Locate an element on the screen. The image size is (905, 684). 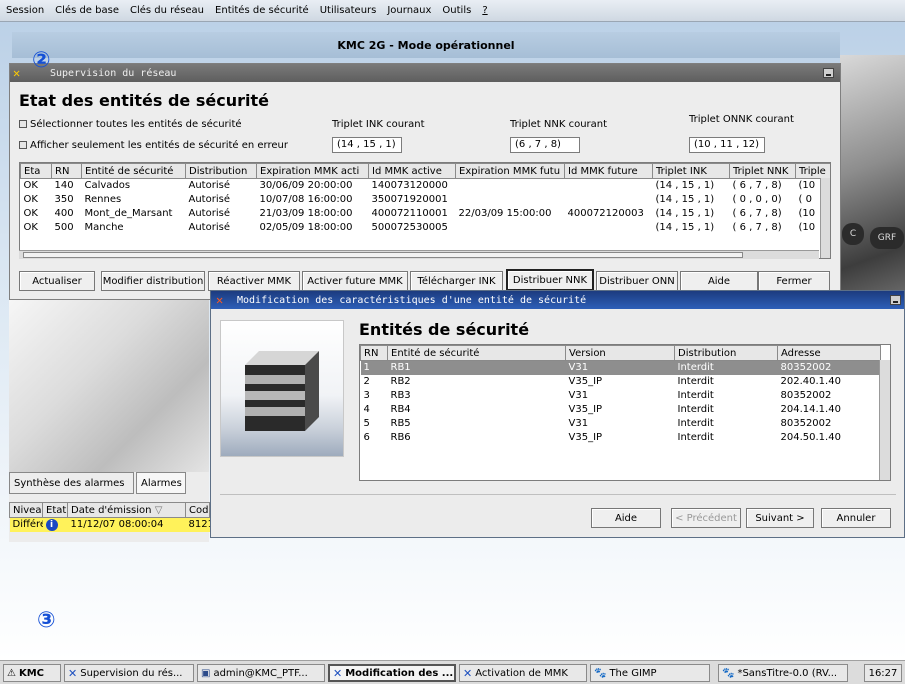
start-button: ⚠ KMC is located at coordinates (32, 673).